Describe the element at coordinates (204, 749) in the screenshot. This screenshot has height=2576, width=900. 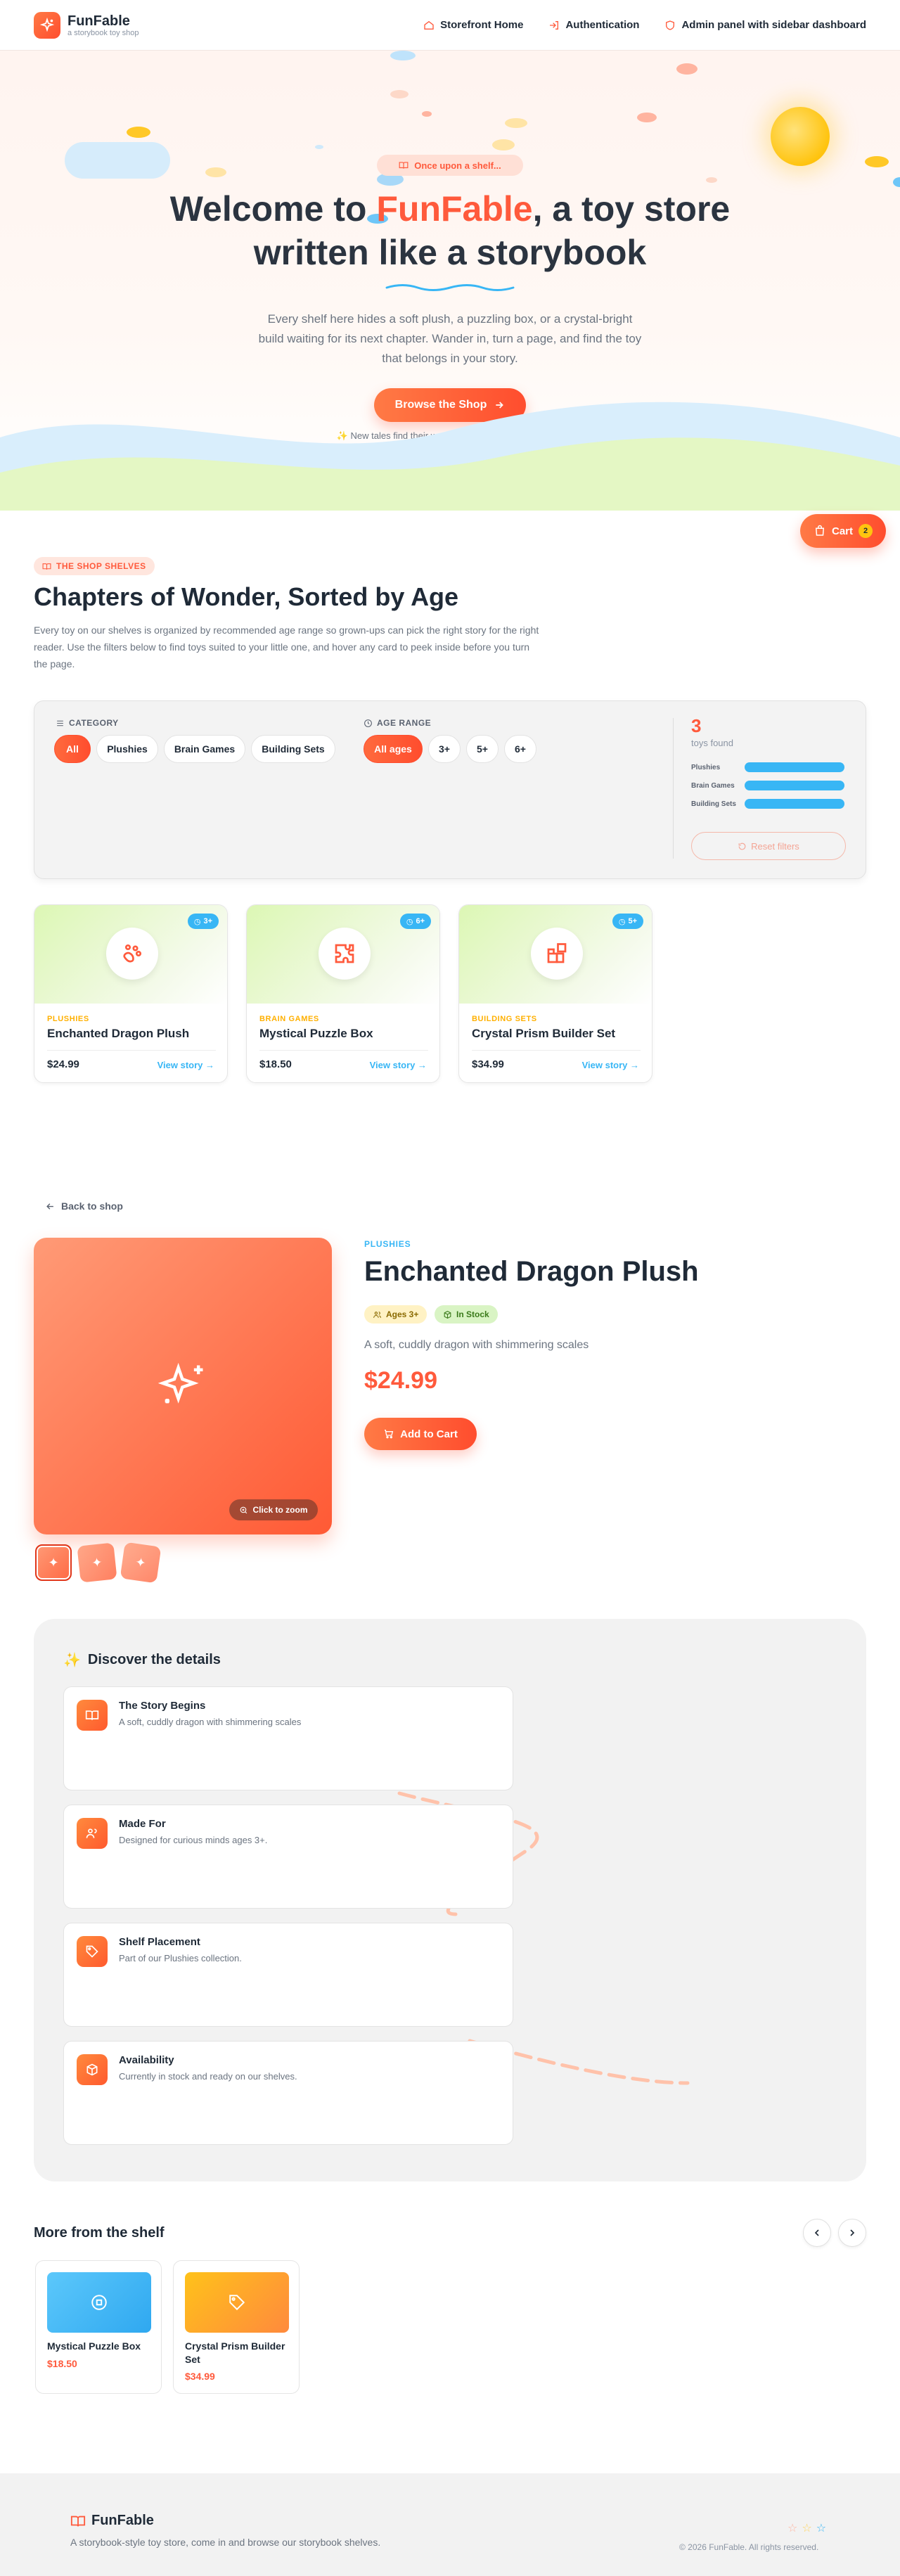
I see `filter-category-brain-games: Brain Games` at that location.